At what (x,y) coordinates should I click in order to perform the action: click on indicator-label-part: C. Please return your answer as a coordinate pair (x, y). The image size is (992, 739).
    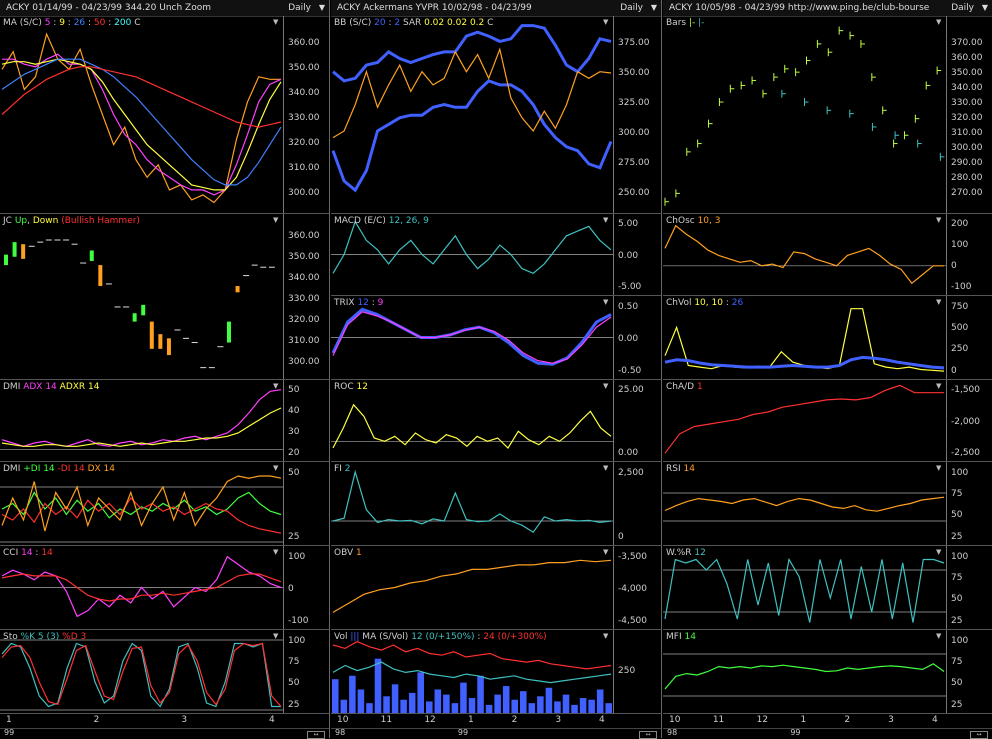
    Looking at the image, I should click on (489, 23).